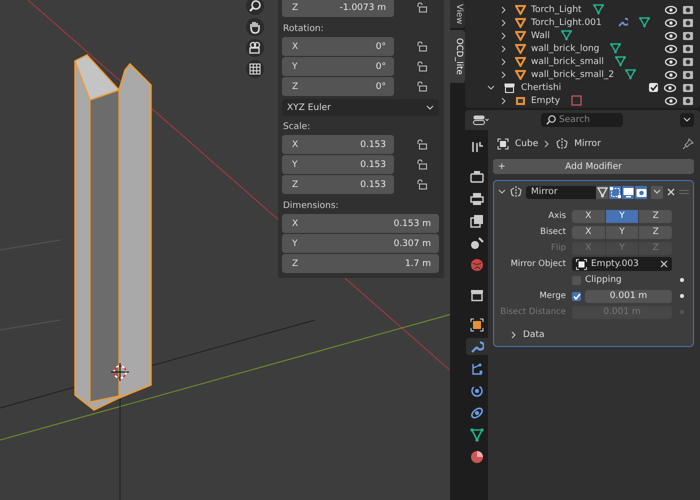  What do you see at coordinates (556, 216) in the screenshot?
I see `field-label: Axis` at bounding box center [556, 216].